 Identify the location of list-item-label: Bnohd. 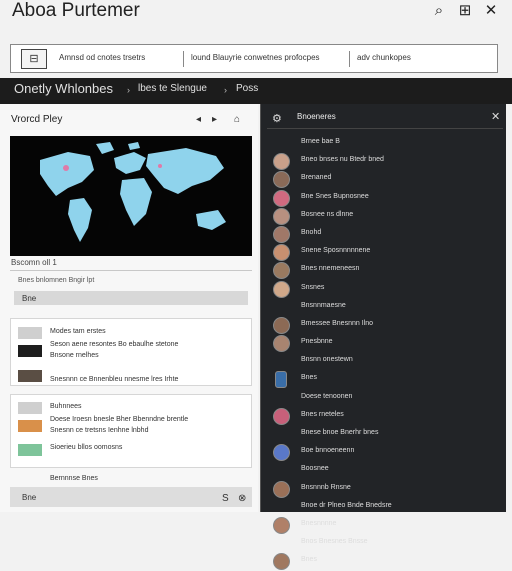
(311, 232).